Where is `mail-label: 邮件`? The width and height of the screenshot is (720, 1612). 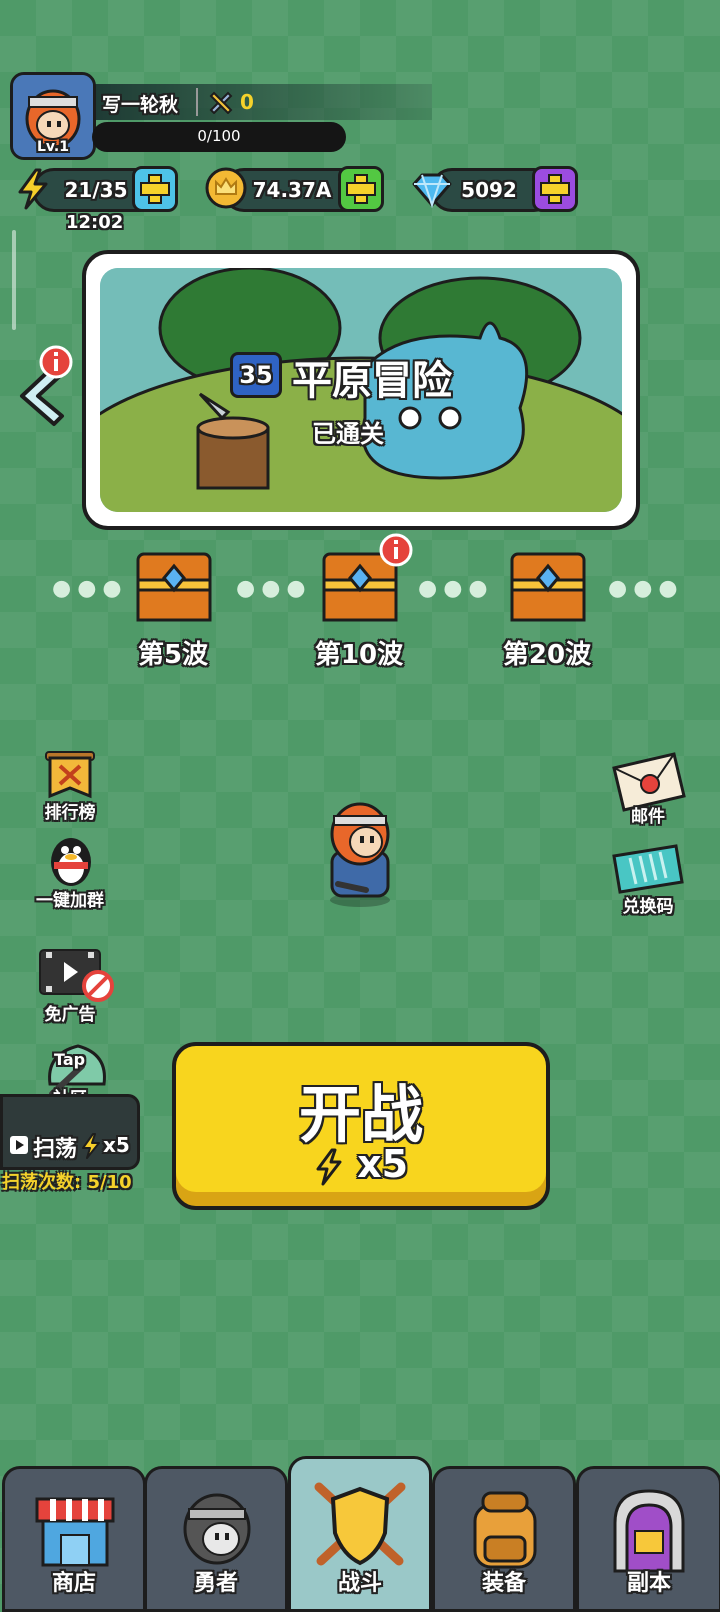 mail-label: 邮件 is located at coordinates (648, 817).